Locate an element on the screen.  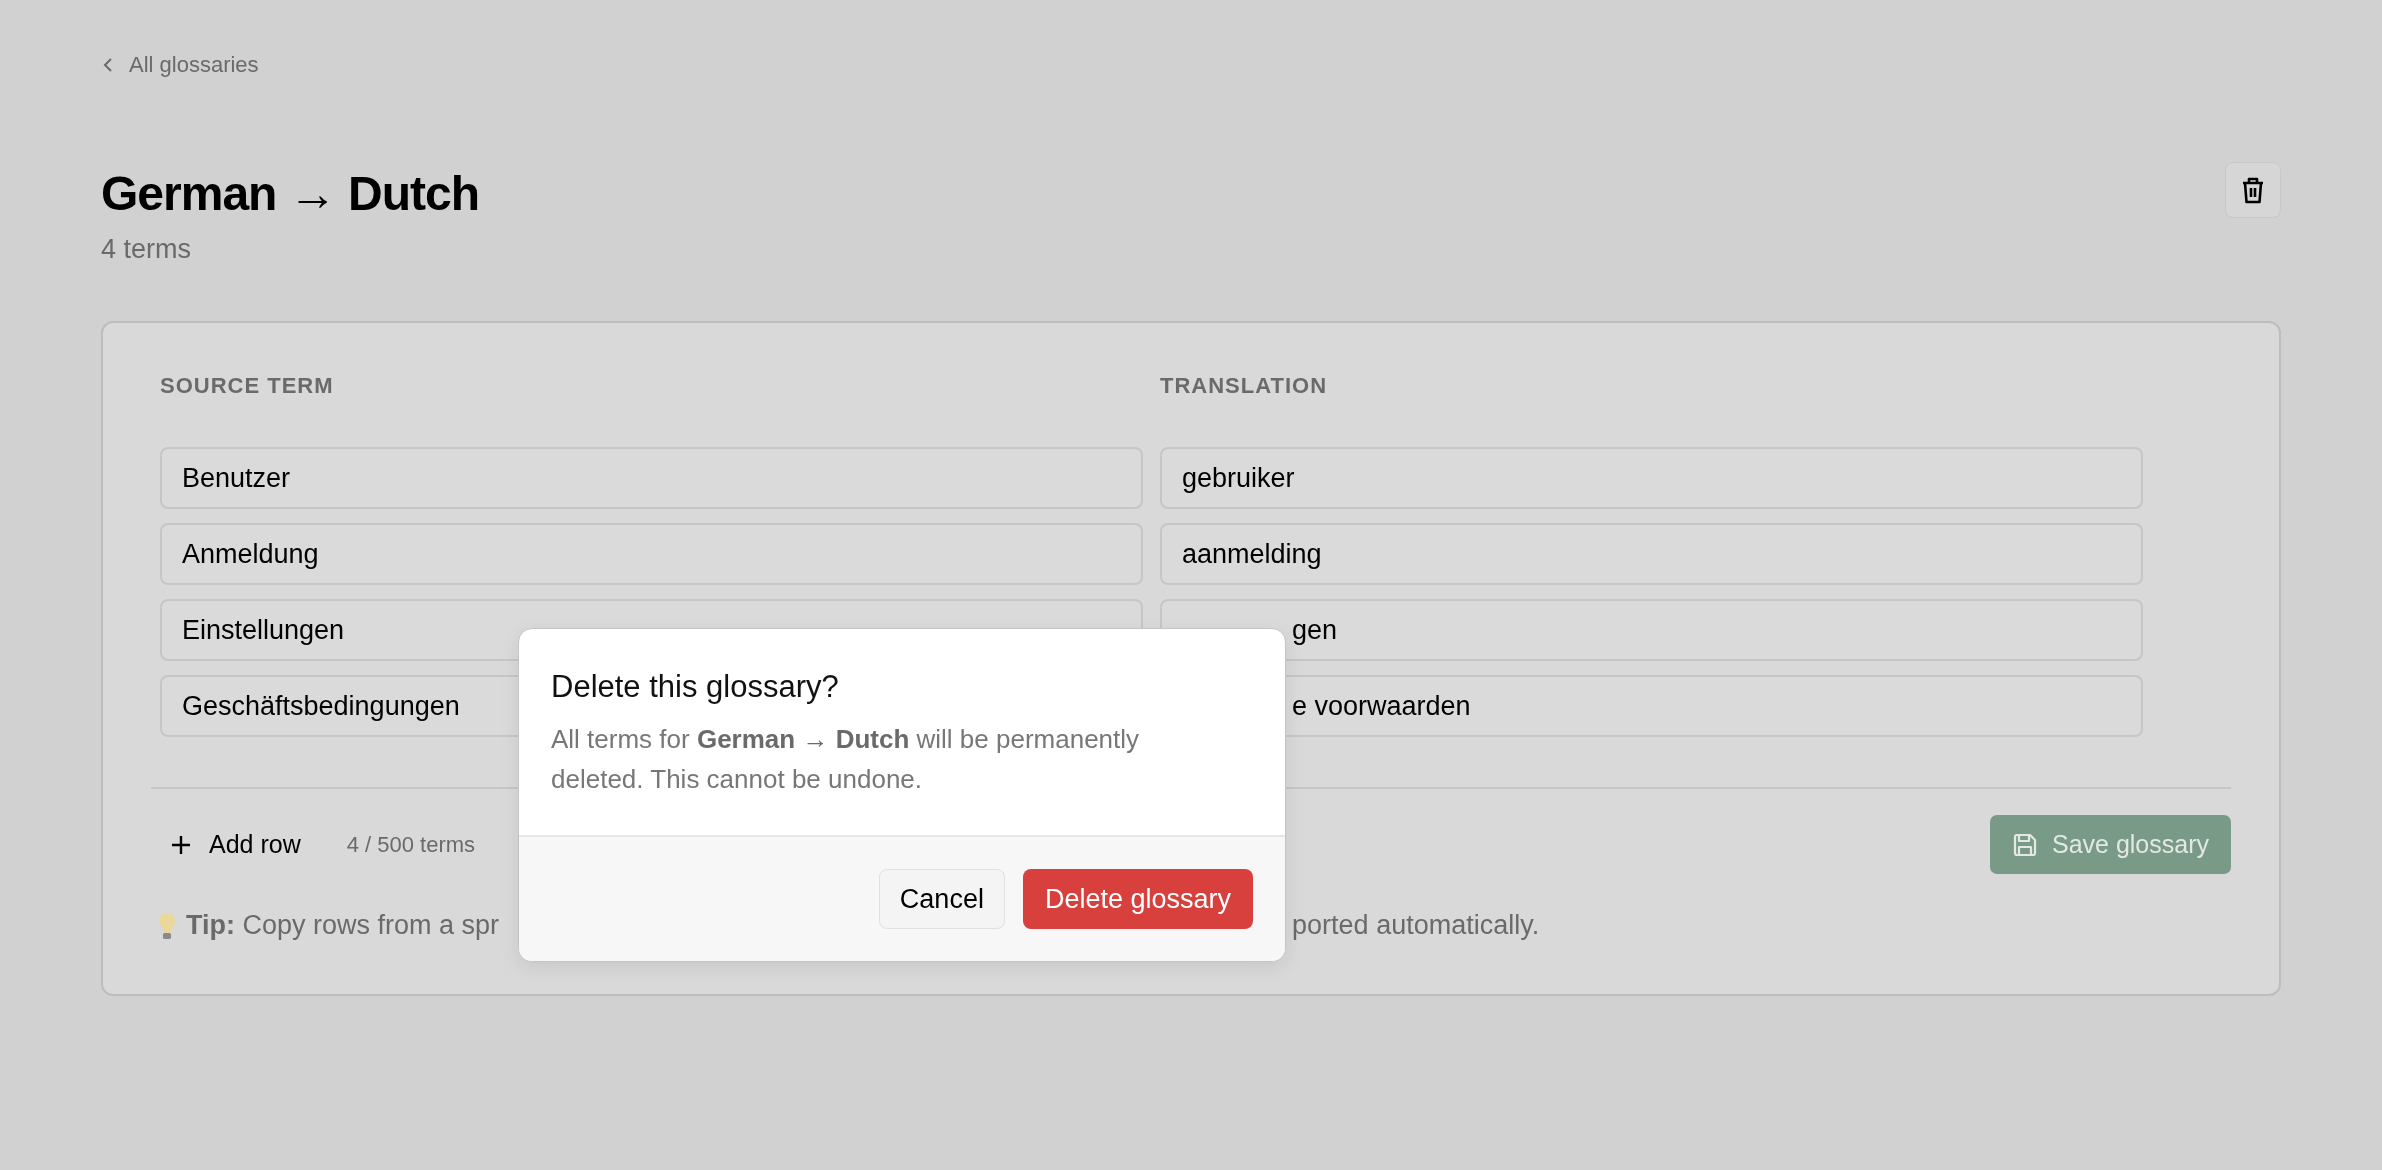
delete-button is located at coordinates (2253, 190).